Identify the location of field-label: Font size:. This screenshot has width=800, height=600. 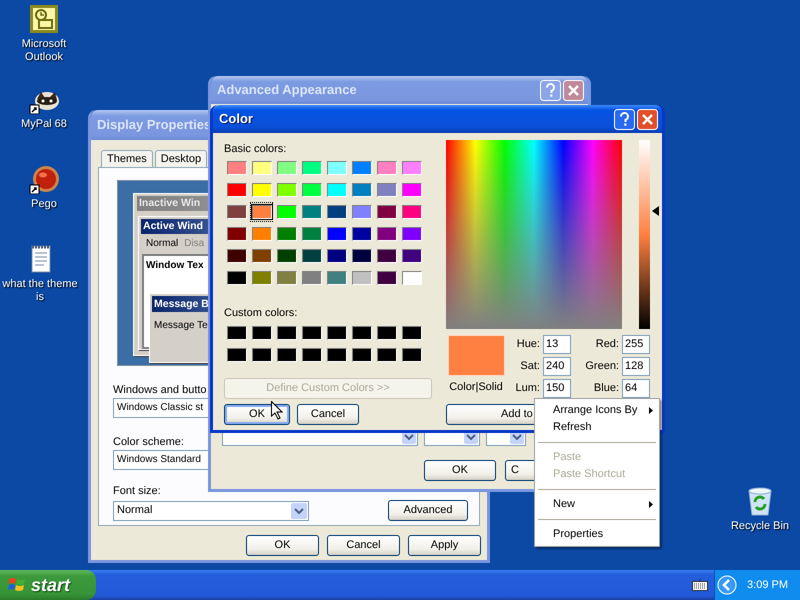
(137, 490).